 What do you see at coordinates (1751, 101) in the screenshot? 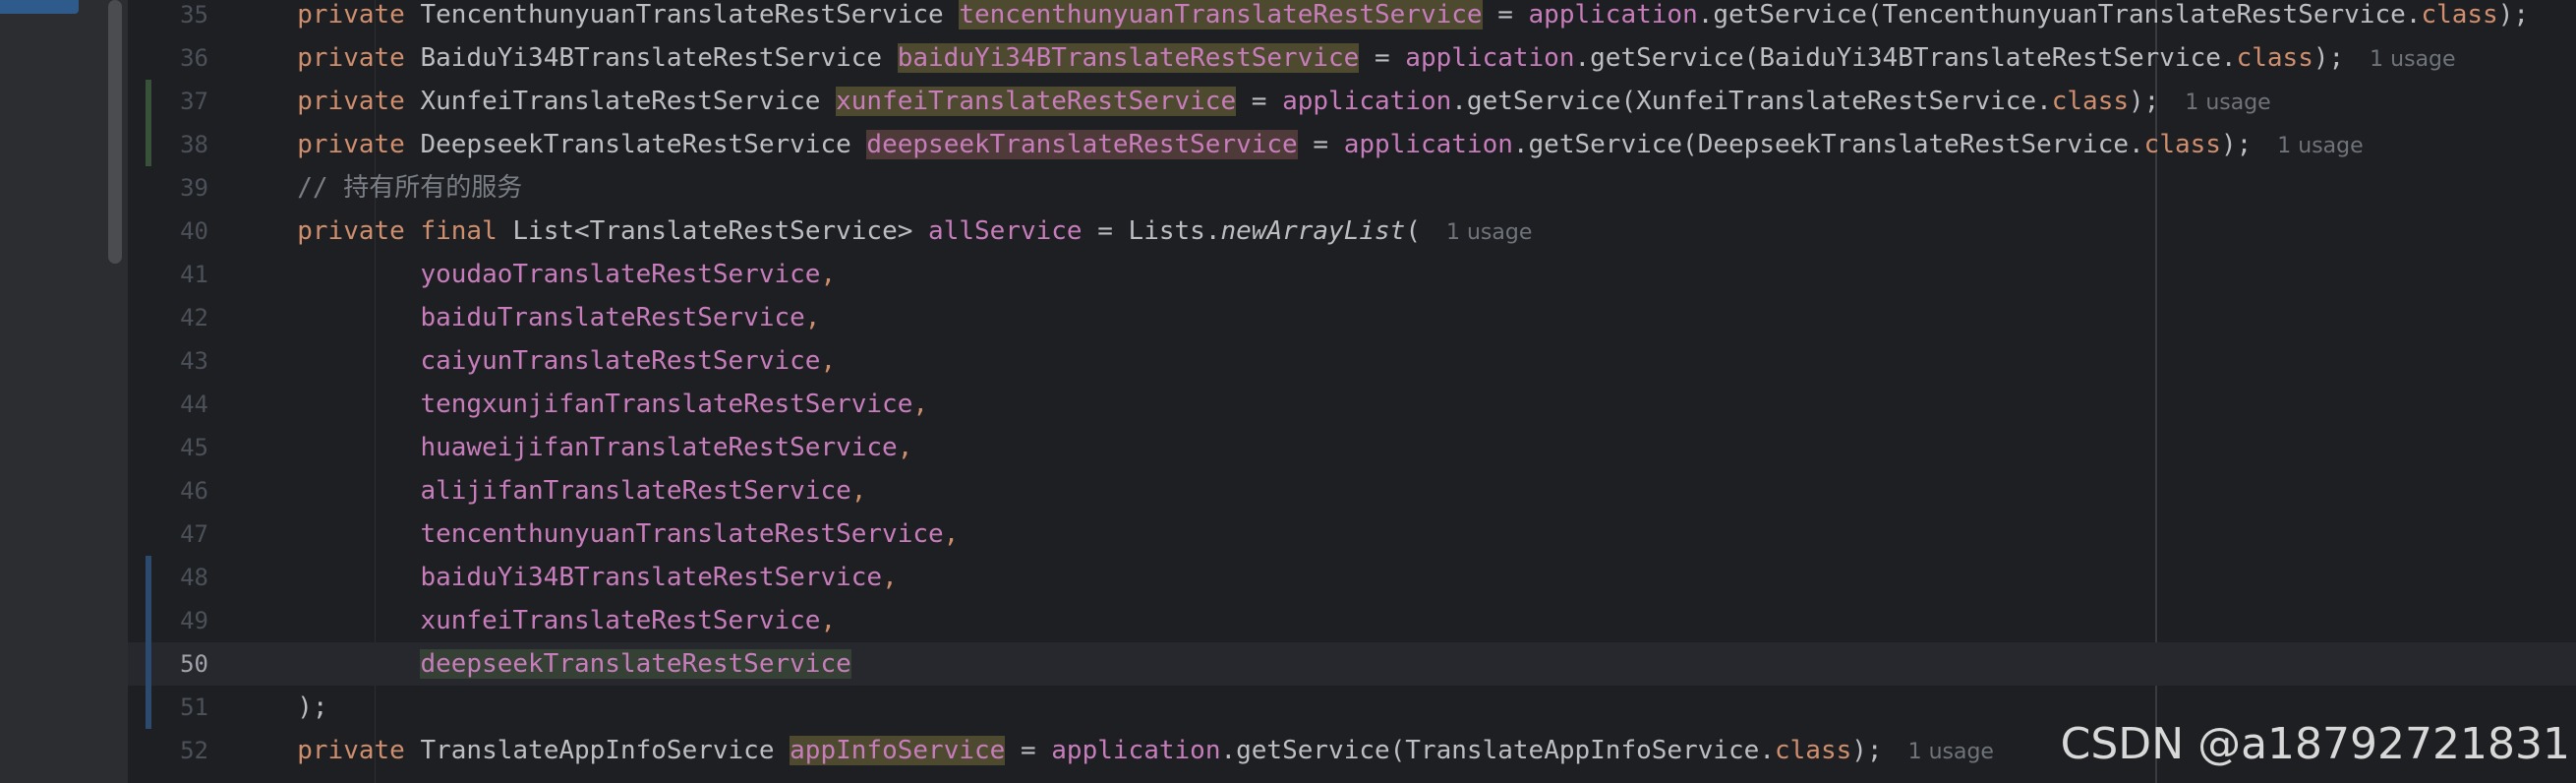
I see `code-token: .getService(XunfeiTranslateRestService.` at bounding box center [1751, 101].